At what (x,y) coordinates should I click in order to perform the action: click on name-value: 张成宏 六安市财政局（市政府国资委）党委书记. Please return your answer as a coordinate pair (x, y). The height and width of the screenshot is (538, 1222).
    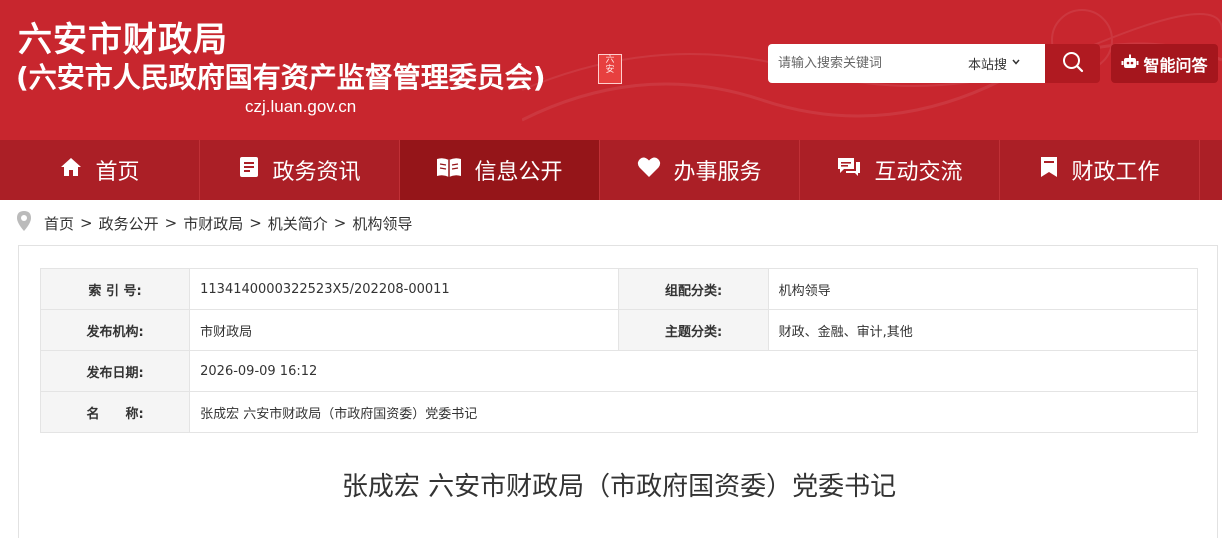
    Looking at the image, I should click on (693, 412).